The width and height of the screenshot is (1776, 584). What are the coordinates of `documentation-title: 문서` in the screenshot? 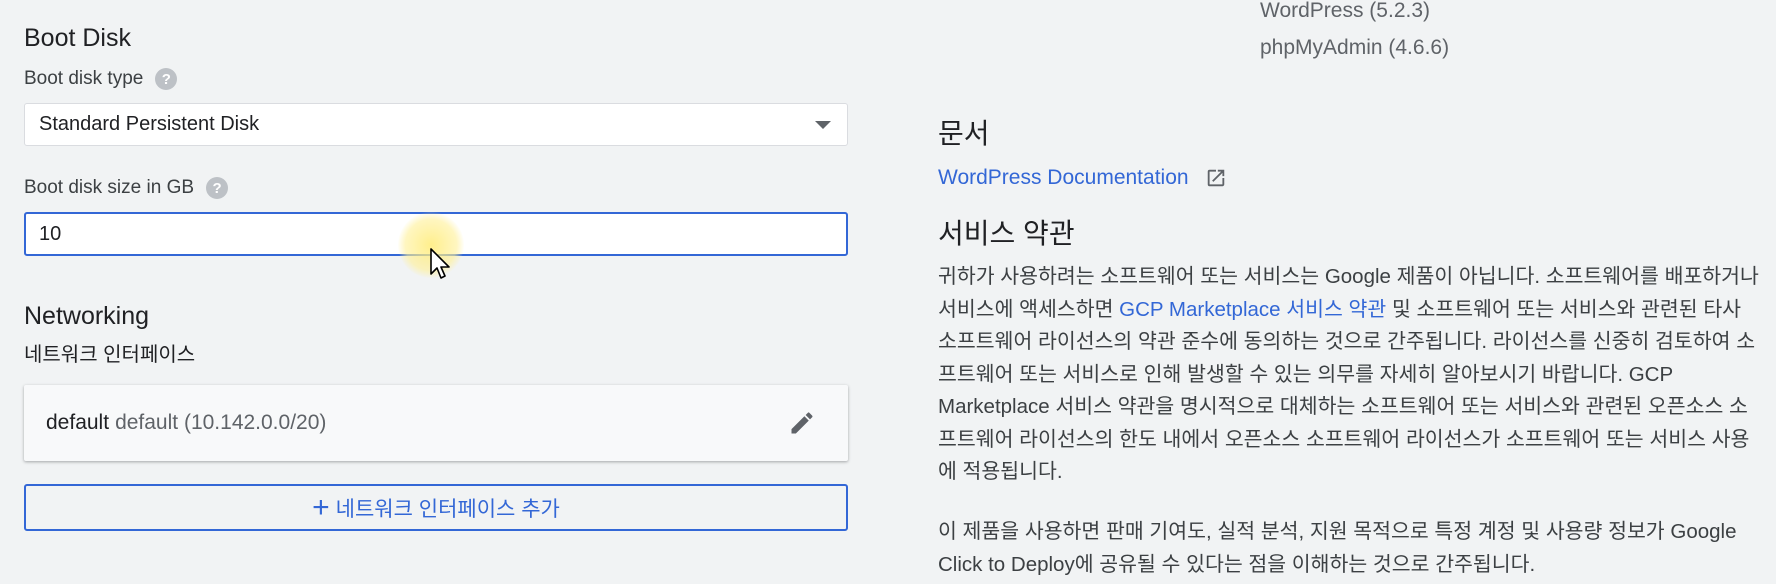 It's located at (964, 133).